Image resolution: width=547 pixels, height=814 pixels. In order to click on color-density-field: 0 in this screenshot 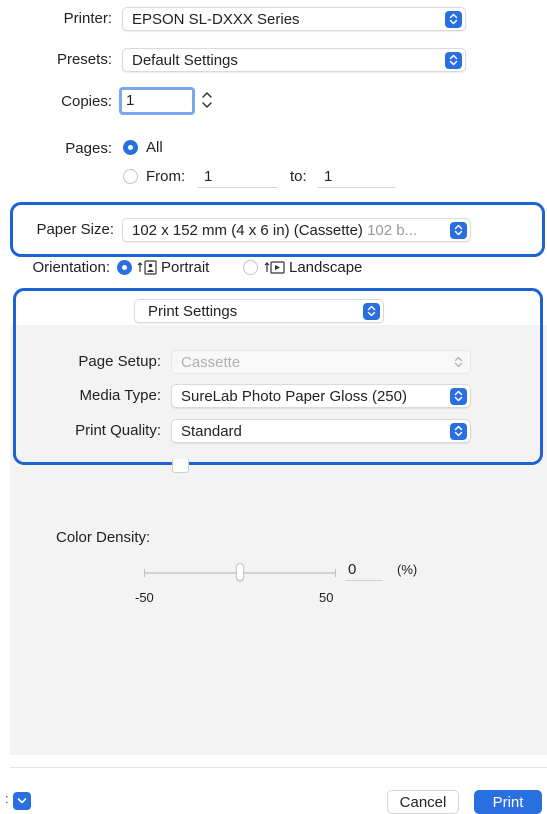, I will do `click(364, 570)`.